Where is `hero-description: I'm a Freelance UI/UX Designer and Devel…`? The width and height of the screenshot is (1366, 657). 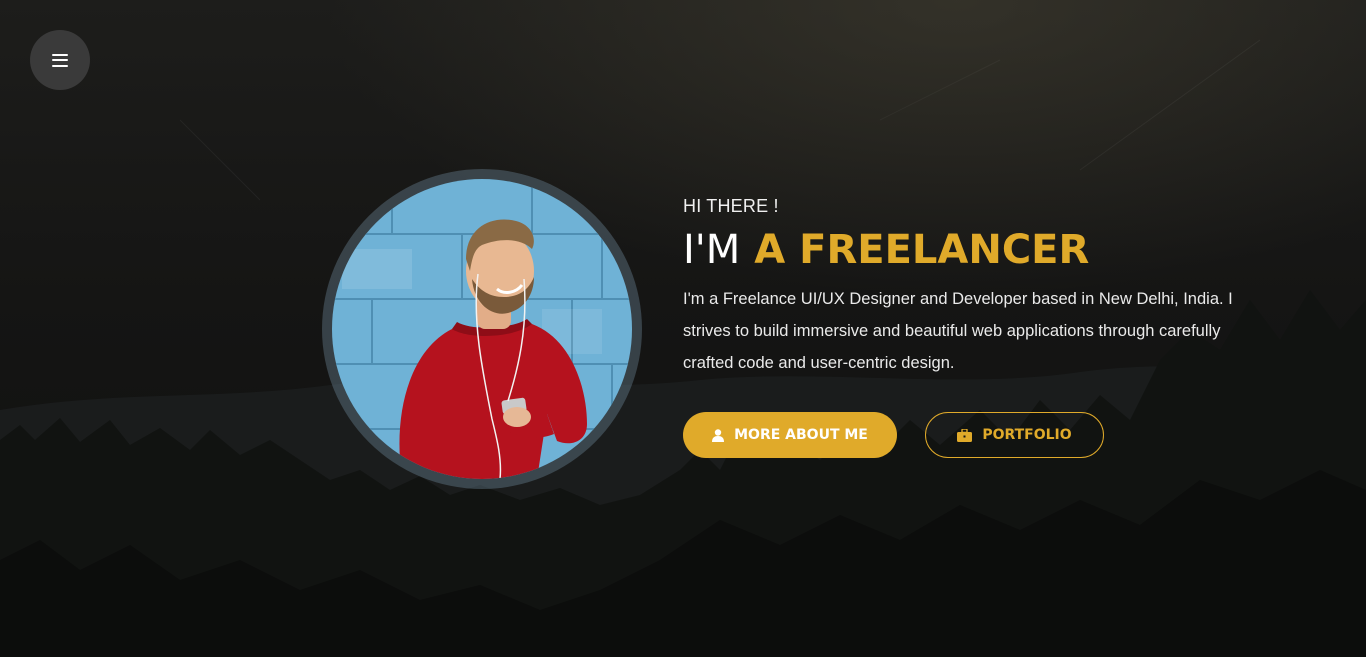 hero-description: I'm a Freelance UI/UX Designer and Devel… is located at coordinates (958, 331).